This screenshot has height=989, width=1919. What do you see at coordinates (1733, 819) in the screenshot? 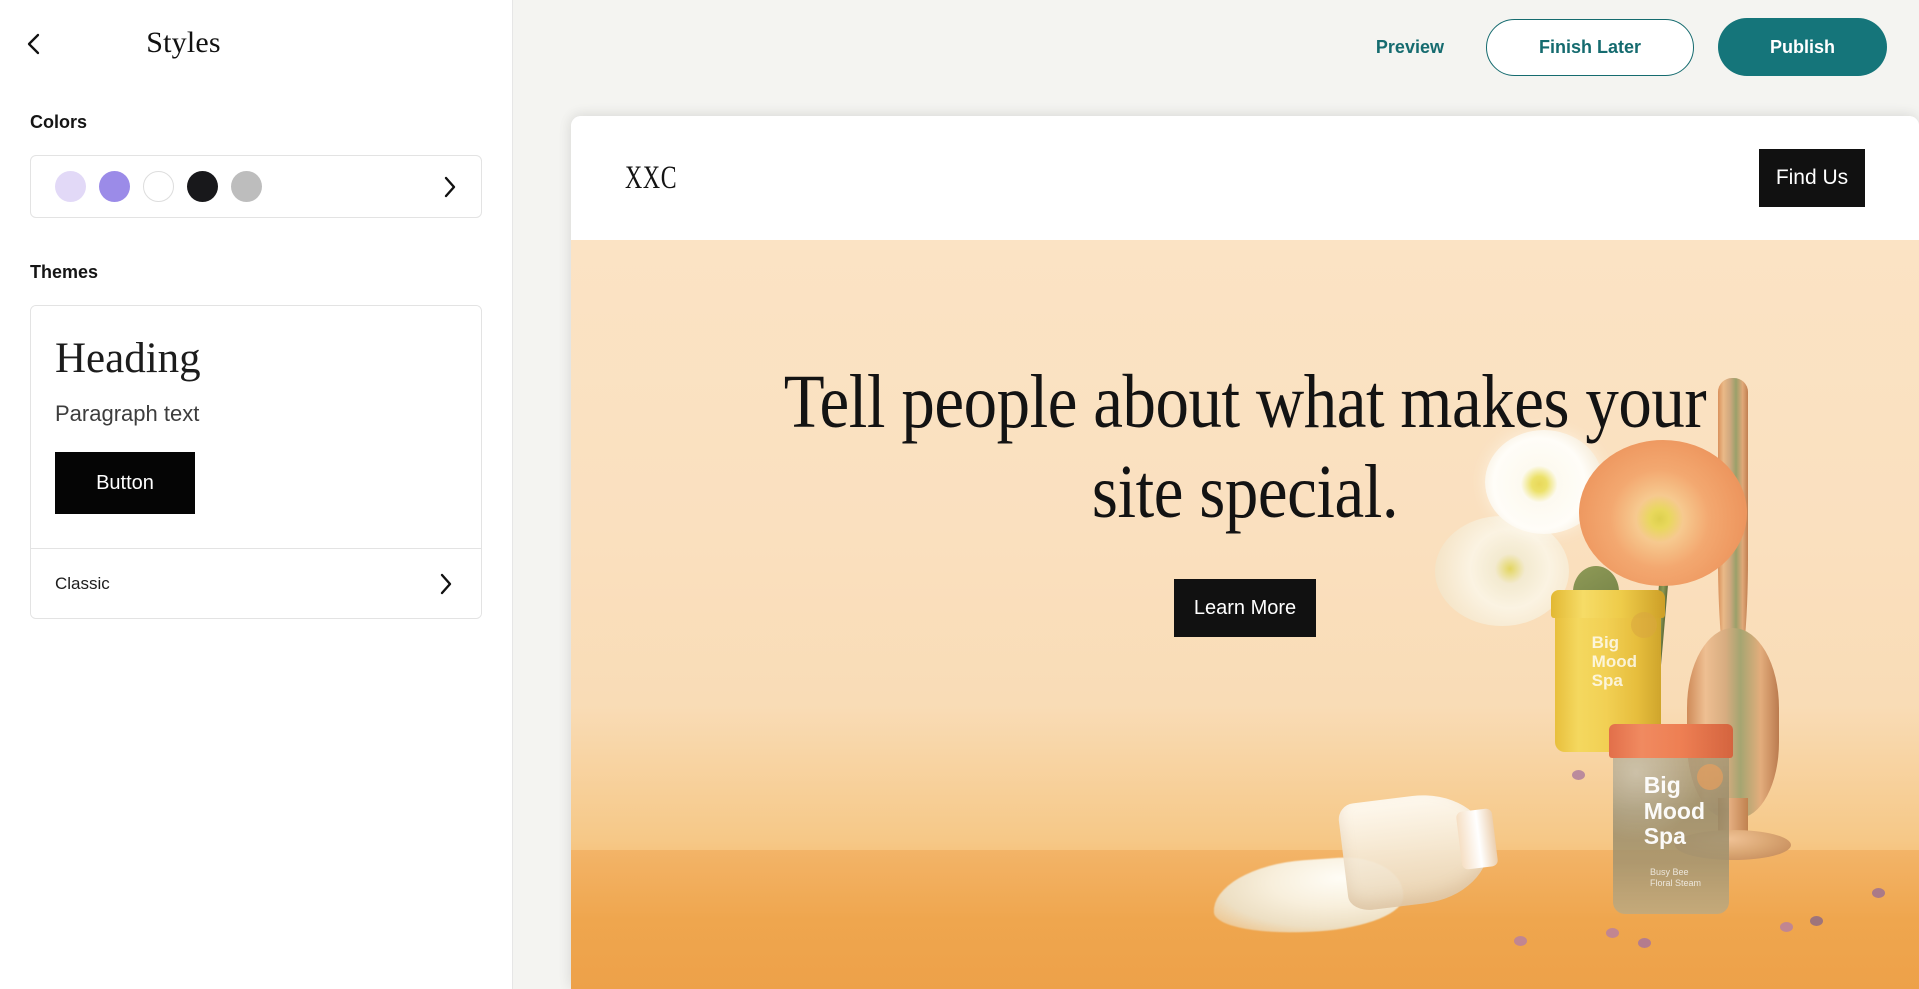
I see `vase-stem` at bounding box center [1733, 819].